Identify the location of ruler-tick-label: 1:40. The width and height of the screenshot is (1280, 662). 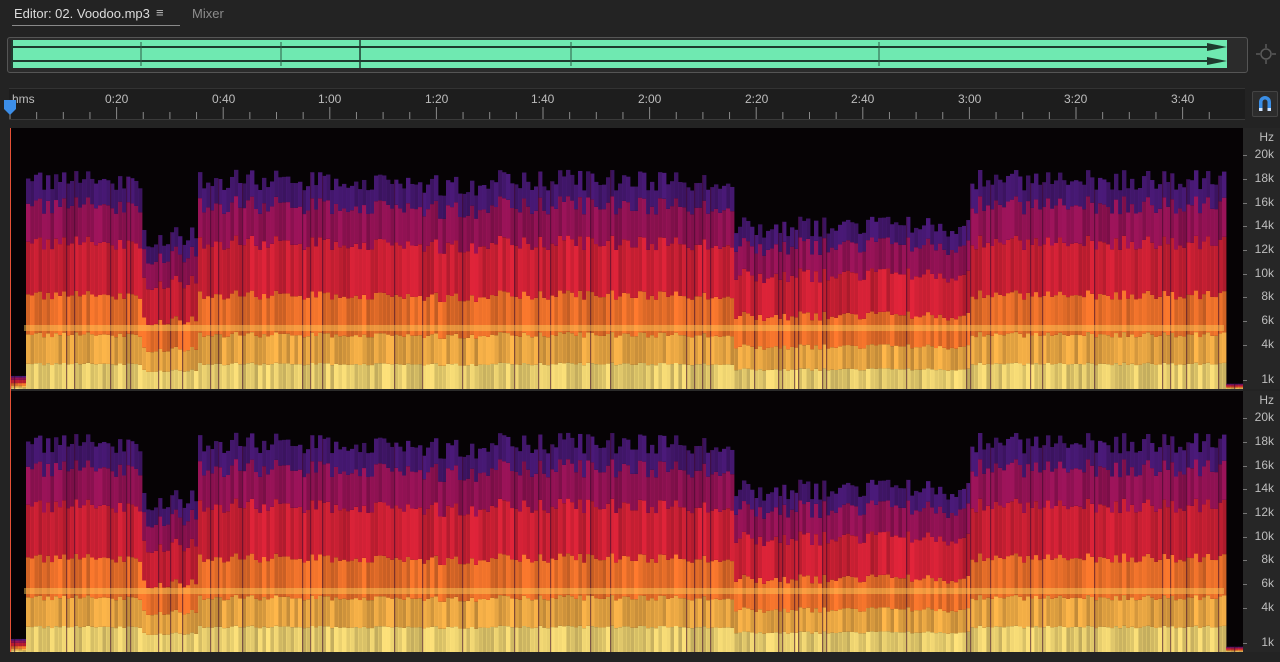
(543, 99).